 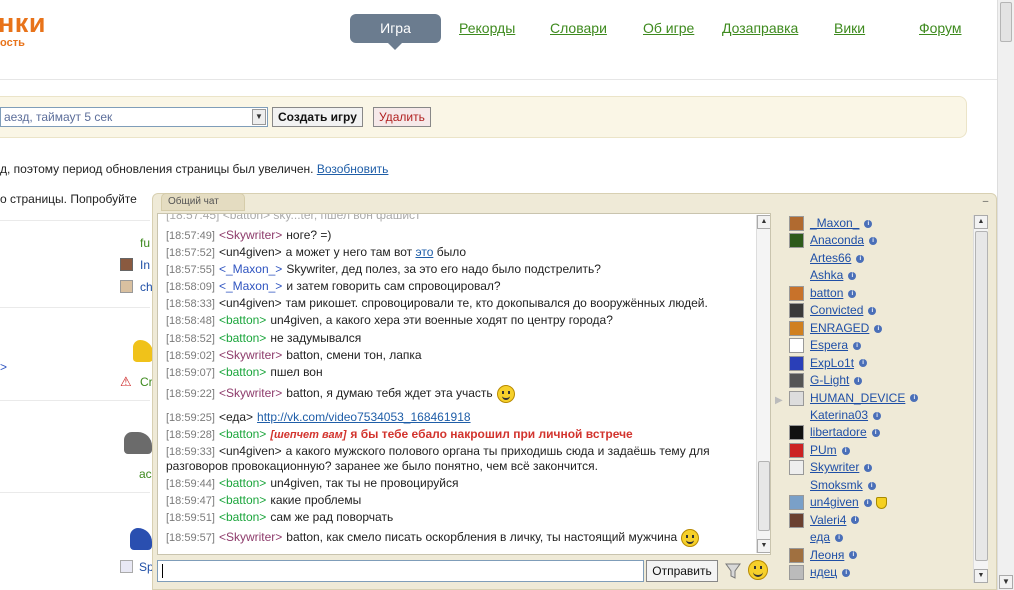 I want to click on game-list-divider, so click(x=75, y=492).